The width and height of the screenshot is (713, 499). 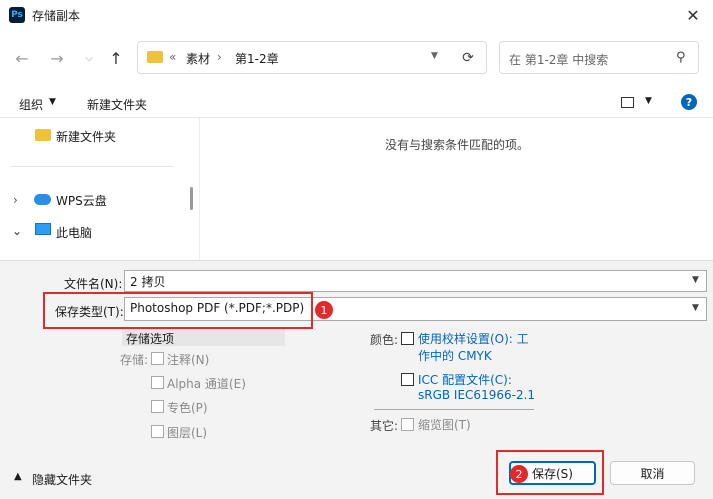 I want to click on layers-checkbox, so click(x=157, y=431).